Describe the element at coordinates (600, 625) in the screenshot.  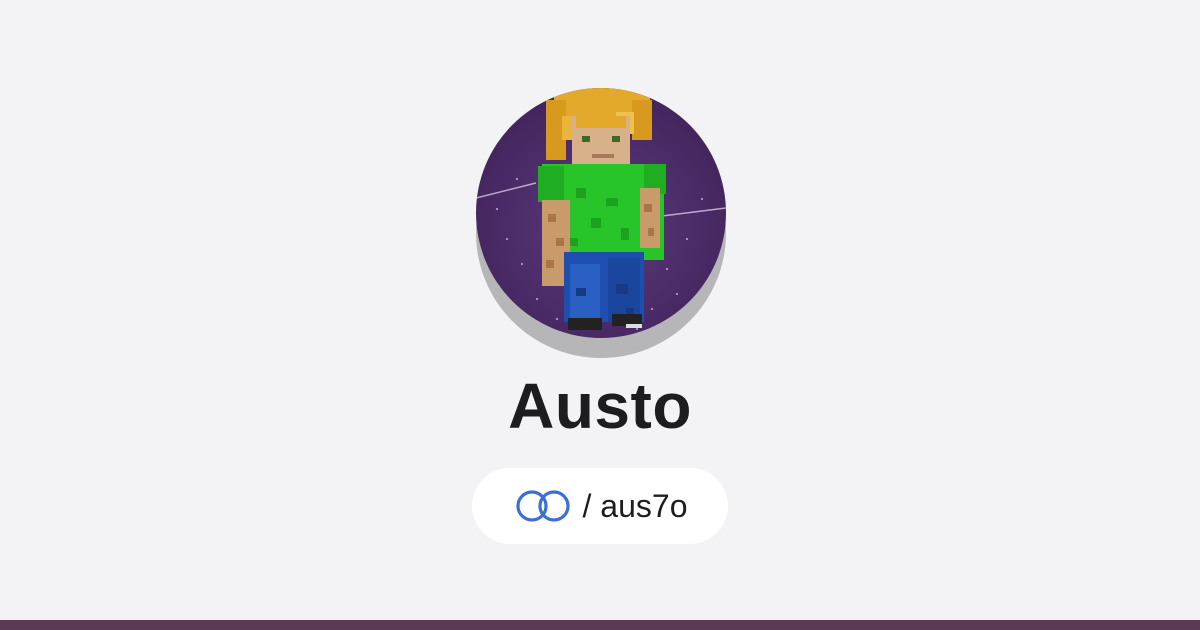
I see `bottom-accent-bar` at that location.